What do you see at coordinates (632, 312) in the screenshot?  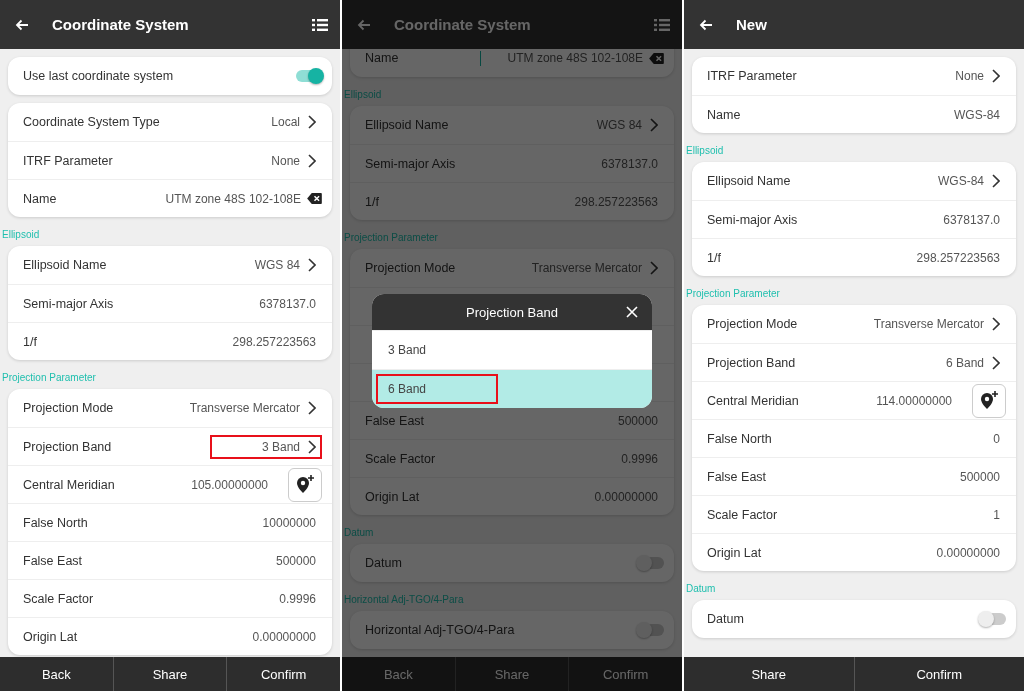 I see `close-icon` at bounding box center [632, 312].